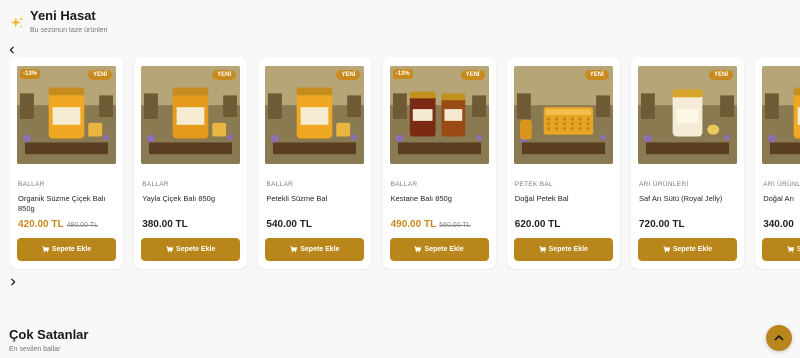  I want to click on price-row: 540.00 TL, so click(289, 224).